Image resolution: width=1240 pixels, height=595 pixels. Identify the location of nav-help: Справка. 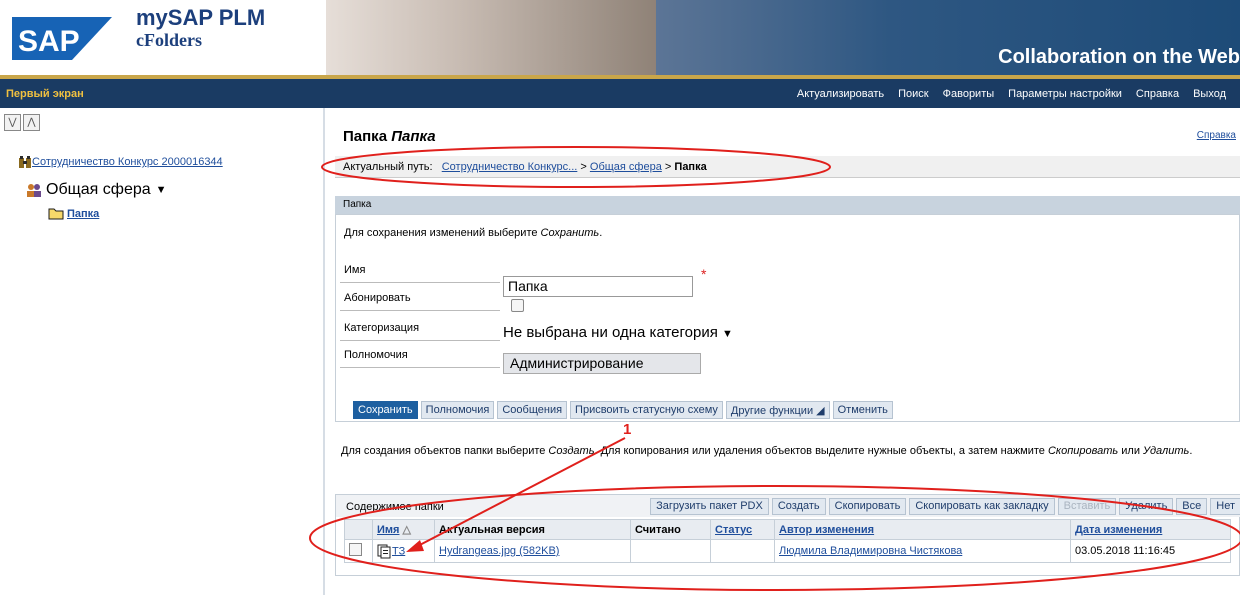
(1157, 94).